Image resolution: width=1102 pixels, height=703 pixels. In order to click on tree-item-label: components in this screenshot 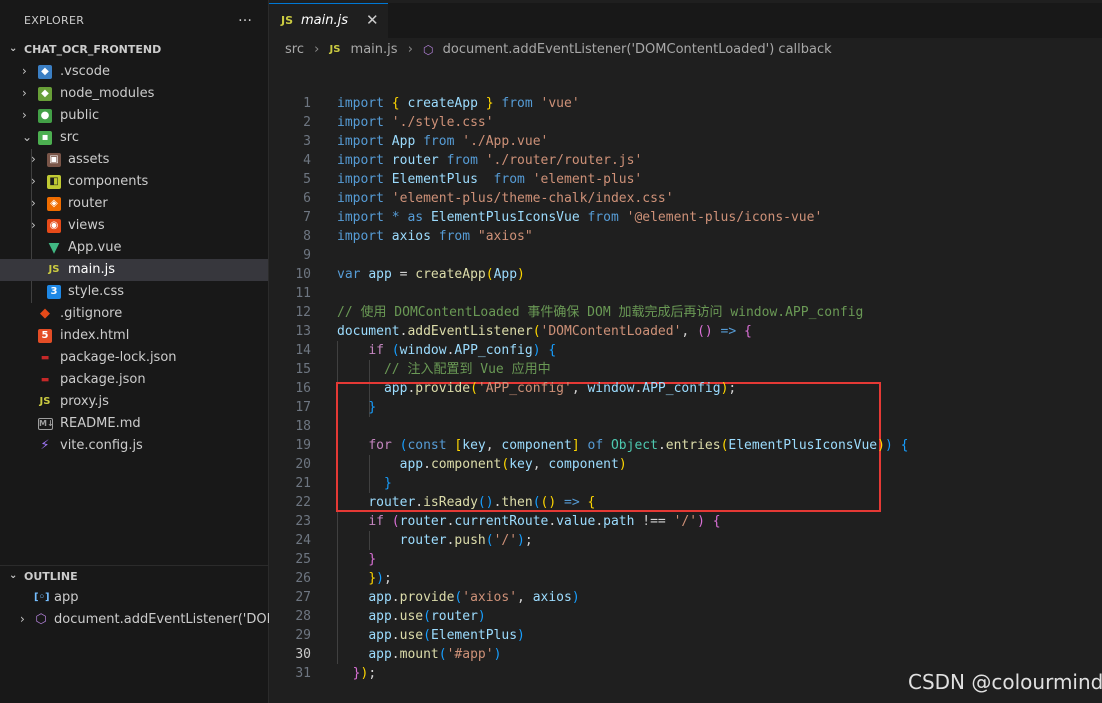, I will do `click(108, 181)`.